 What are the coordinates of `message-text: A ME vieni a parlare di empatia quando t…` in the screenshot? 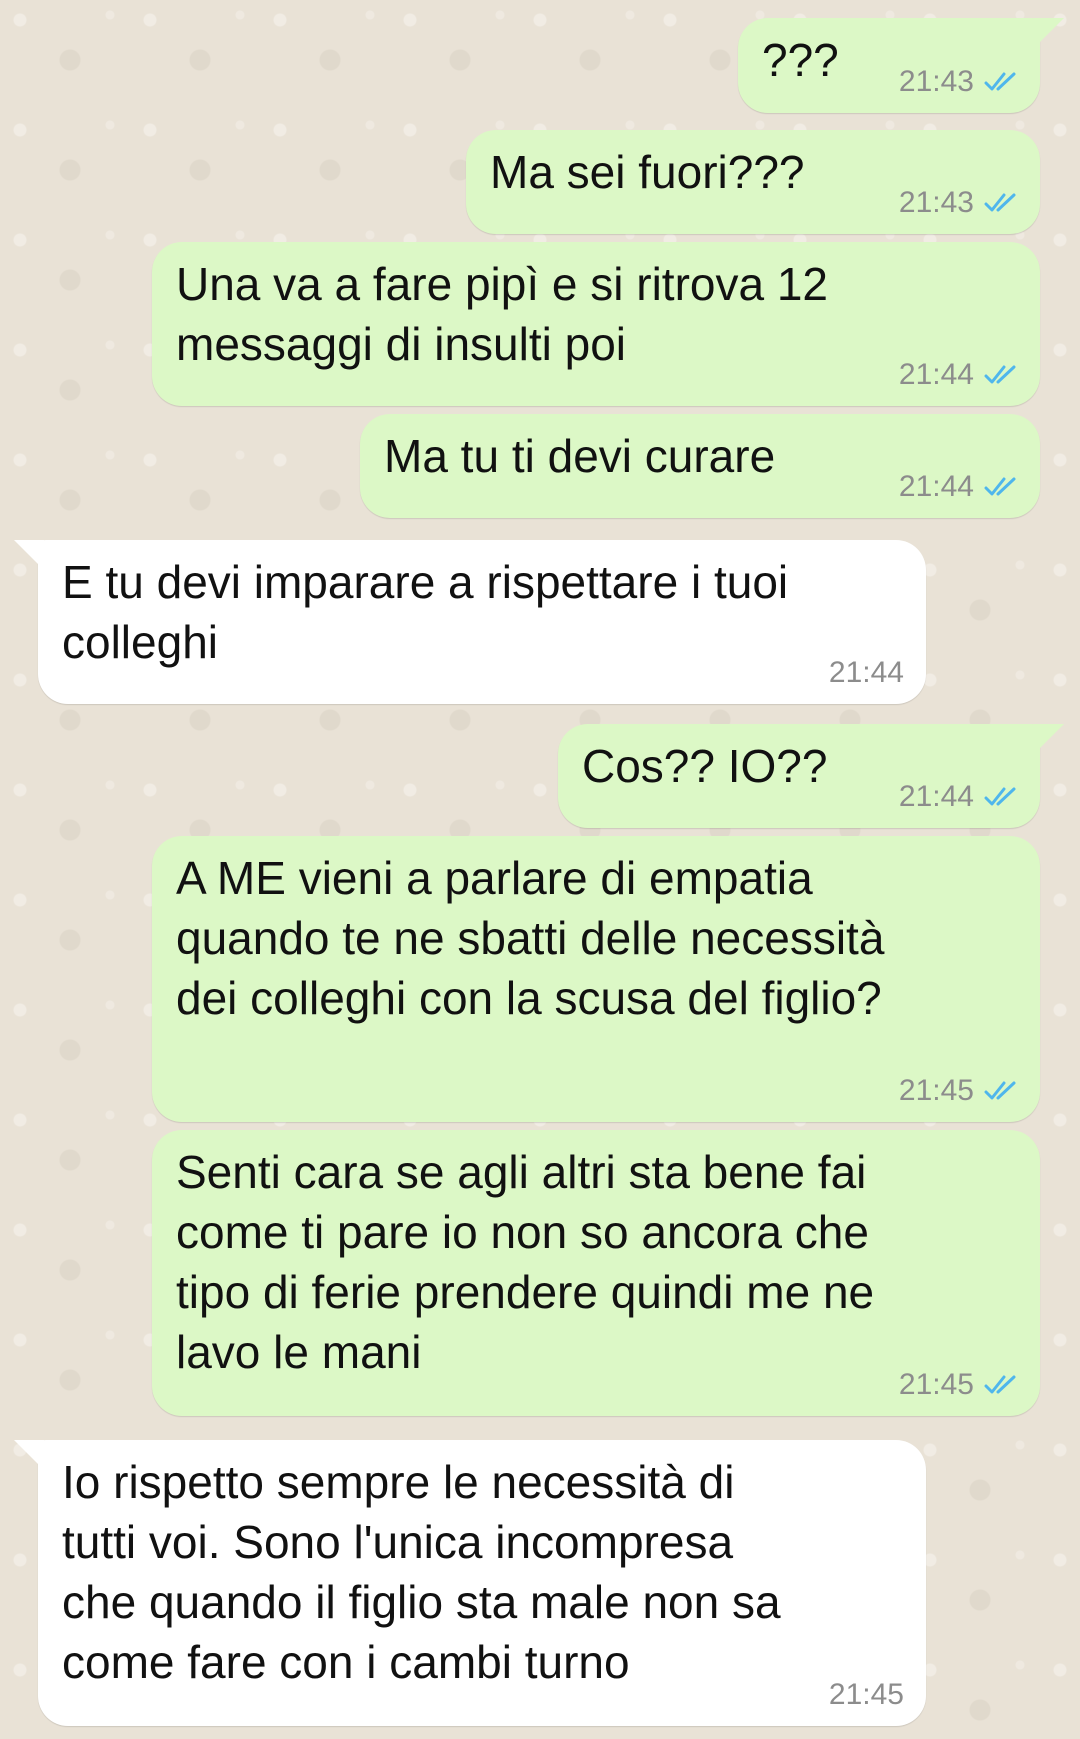 It's located at (530, 938).